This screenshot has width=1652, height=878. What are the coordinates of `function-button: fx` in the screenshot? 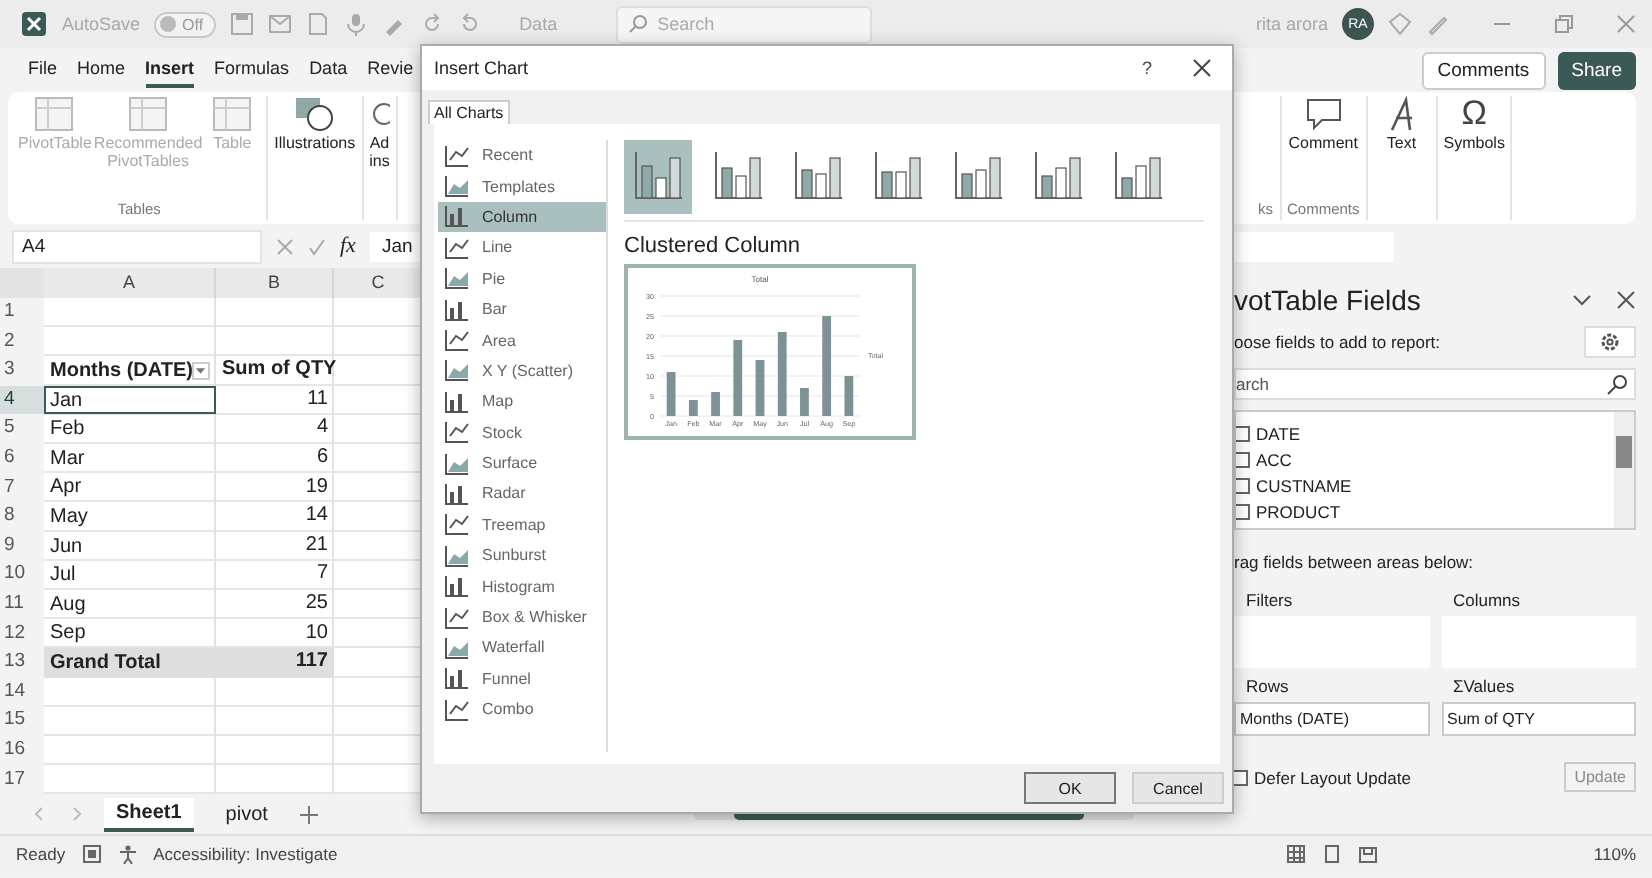 It's located at (348, 246).